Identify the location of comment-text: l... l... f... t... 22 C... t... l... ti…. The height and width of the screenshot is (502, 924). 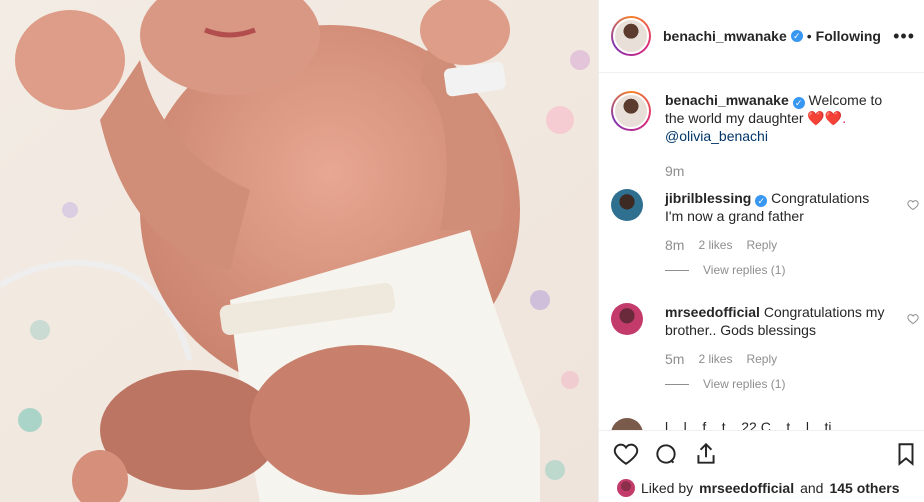
(754, 424).